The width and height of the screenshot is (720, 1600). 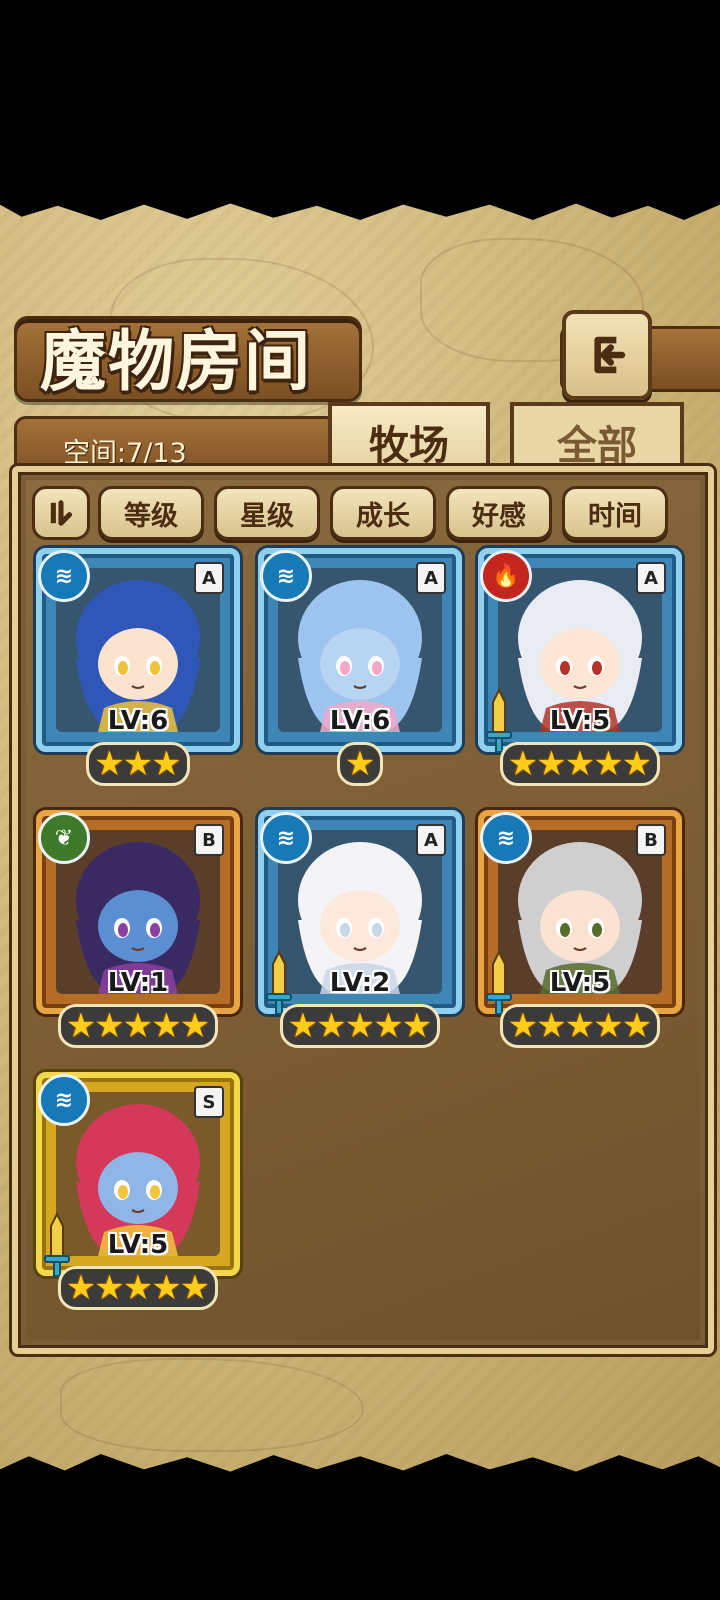 I want to click on leaf-icon: ❦, so click(x=64, y=838).